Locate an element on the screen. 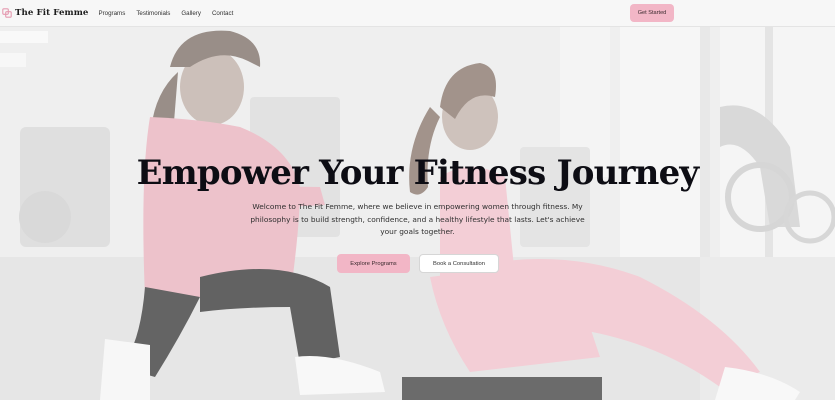  interlocking-squares-icon is located at coordinates (7, 13).